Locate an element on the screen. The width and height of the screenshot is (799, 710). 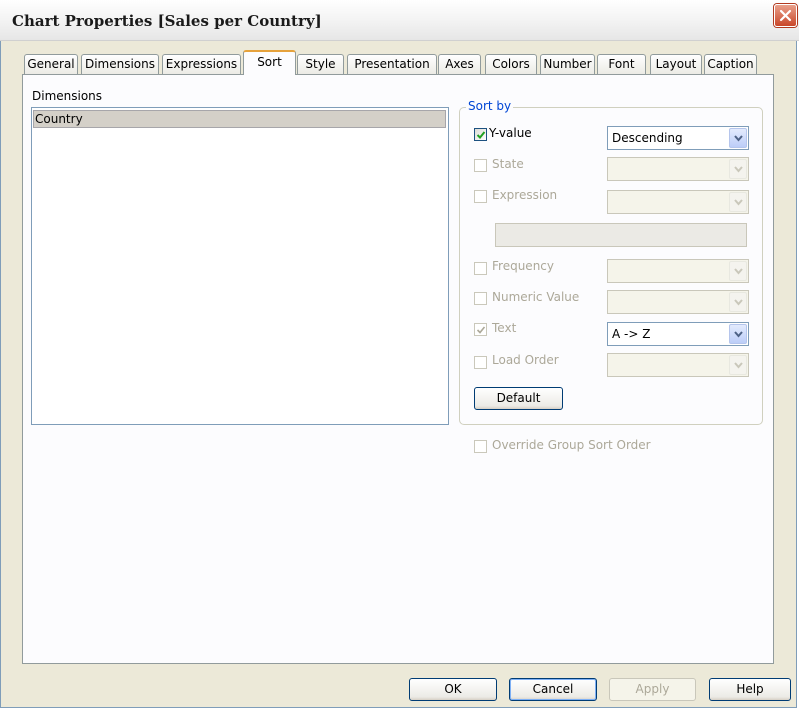
help-button: Help is located at coordinates (750, 689).